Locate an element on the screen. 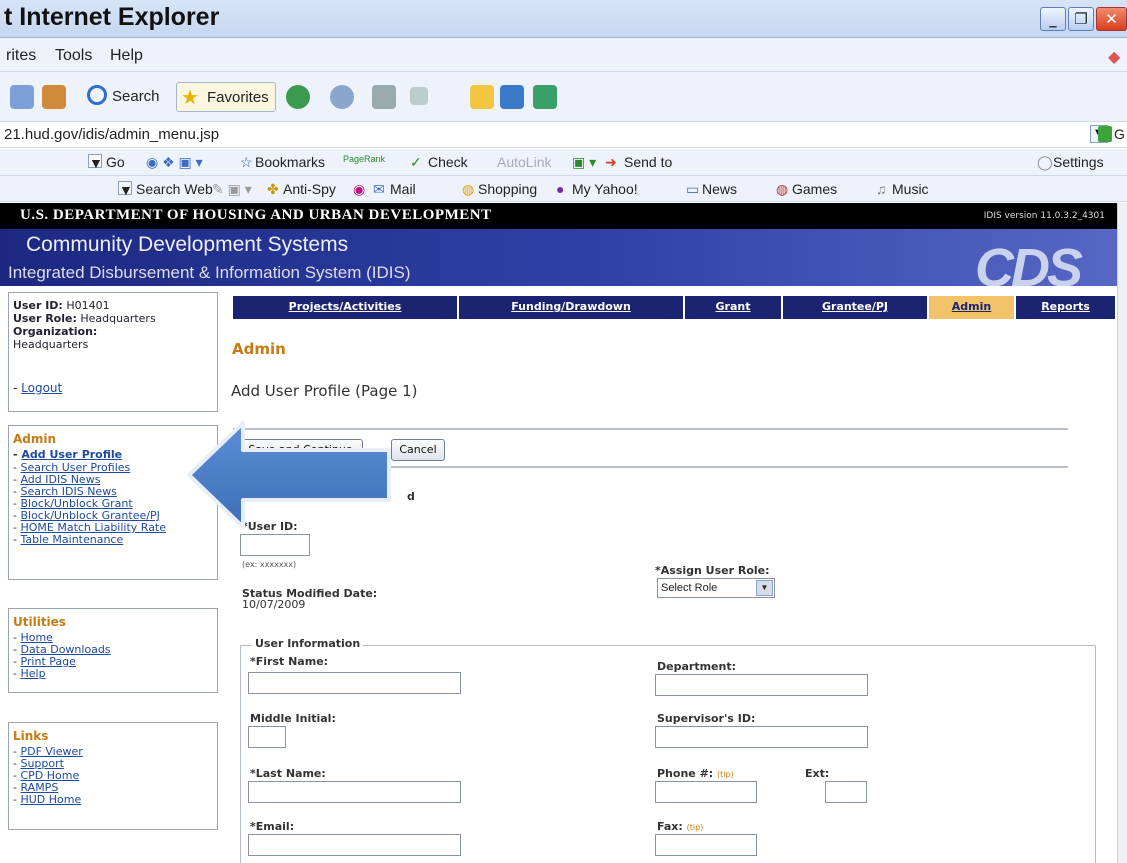  page-title: Add User Profile (Page 1) is located at coordinates (324, 391).